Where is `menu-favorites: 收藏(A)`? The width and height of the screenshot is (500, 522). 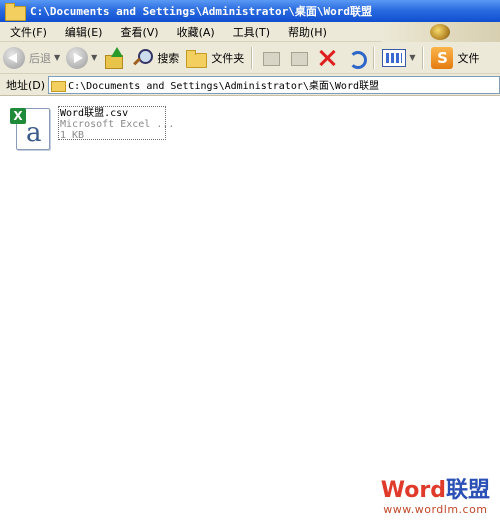 menu-favorites: 收藏(A) is located at coordinates (196, 32).